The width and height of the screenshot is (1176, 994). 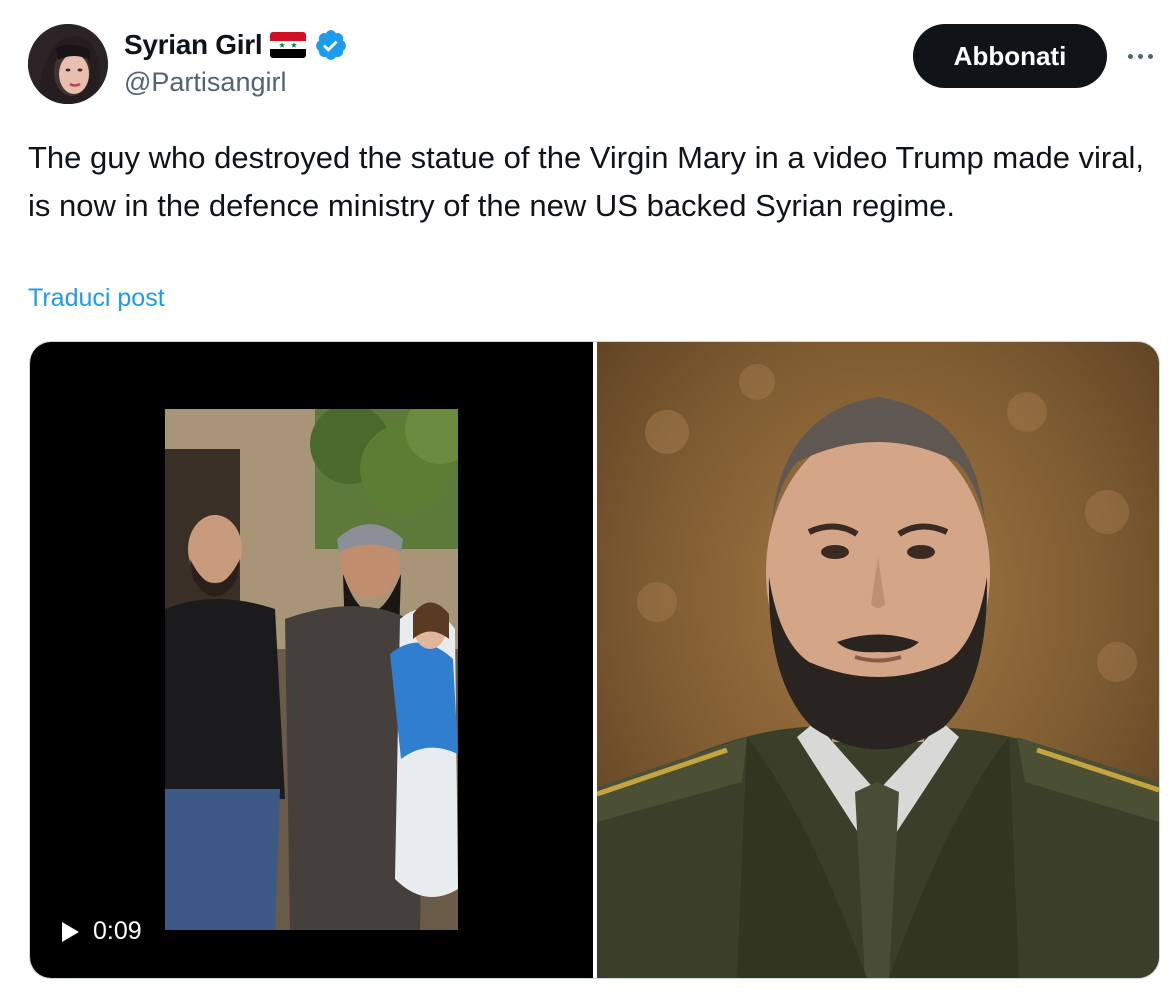 I want to click on author-avatar, so click(x=68, y=64).